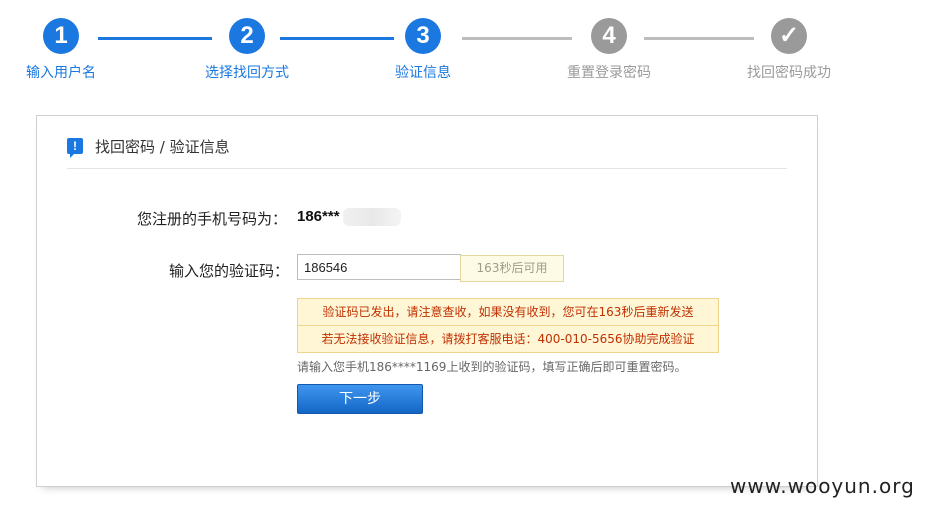  Describe the element at coordinates (789, 73) in the screenshot. I see `step-label: 找回密码成功` at that location.